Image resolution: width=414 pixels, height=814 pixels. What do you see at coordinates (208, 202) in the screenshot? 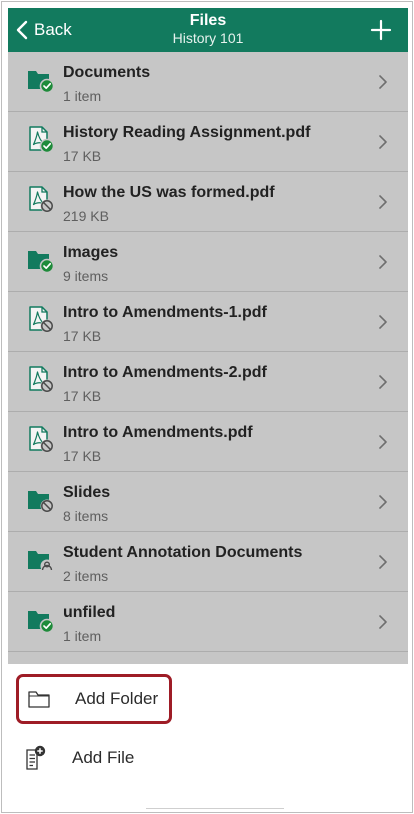
I see `file-row: How the US was formed.pdf 219 KB` at bounding box center [208, 202].